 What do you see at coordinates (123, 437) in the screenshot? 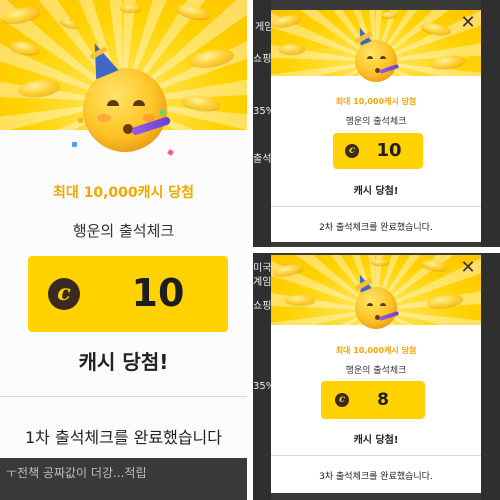
I see `completion-message: 1차 출석체크를 완료했습니다` at bounding box center [123, 437].